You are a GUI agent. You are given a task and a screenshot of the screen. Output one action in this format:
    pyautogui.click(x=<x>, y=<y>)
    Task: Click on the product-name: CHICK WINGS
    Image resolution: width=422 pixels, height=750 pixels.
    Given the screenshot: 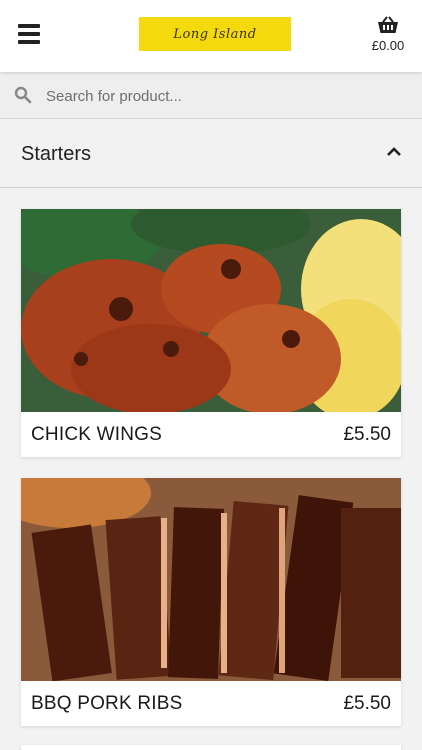 What is the action you would take?
    pyautogui.click(x=96, y=434)
    